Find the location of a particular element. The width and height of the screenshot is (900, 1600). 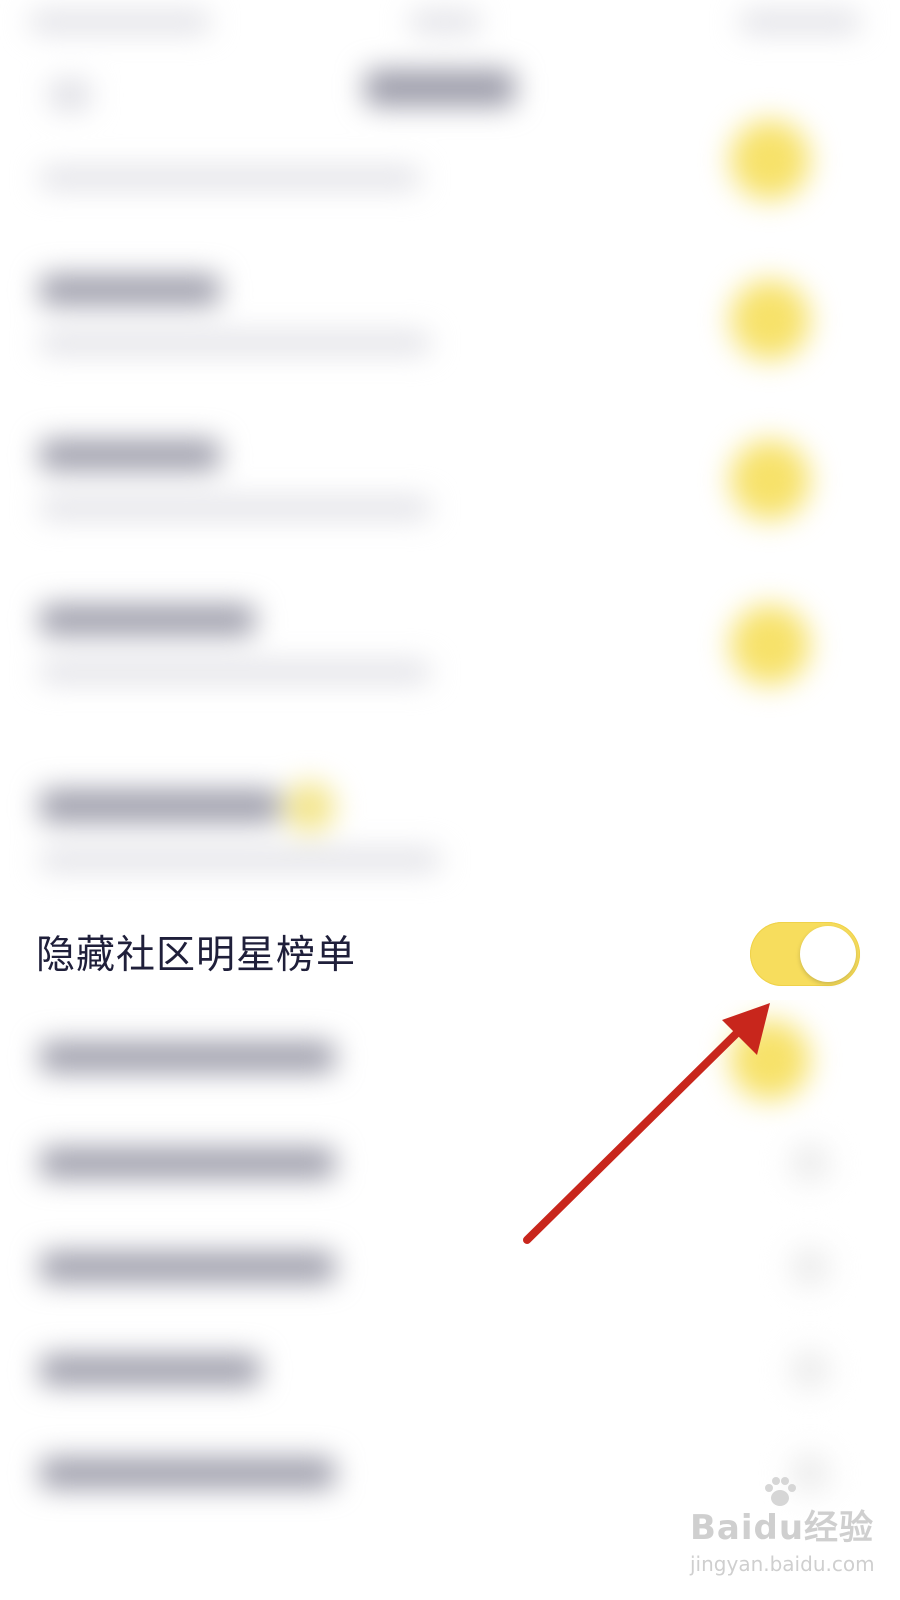

toggle-knob is located at coordinates (828, 954).